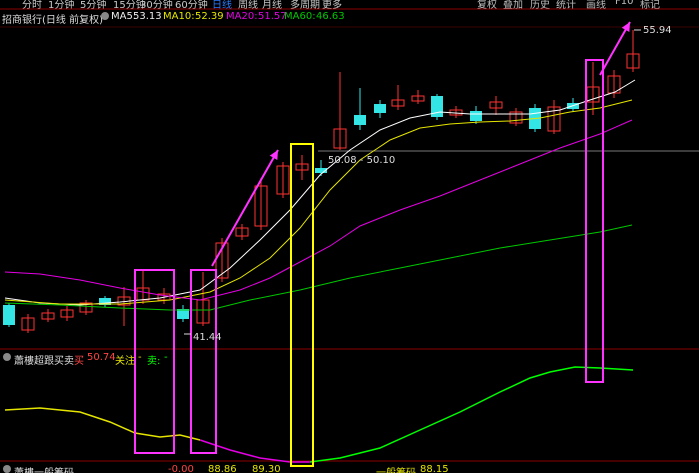  I want to click on indicator-line-yellow, so click(102, 424).